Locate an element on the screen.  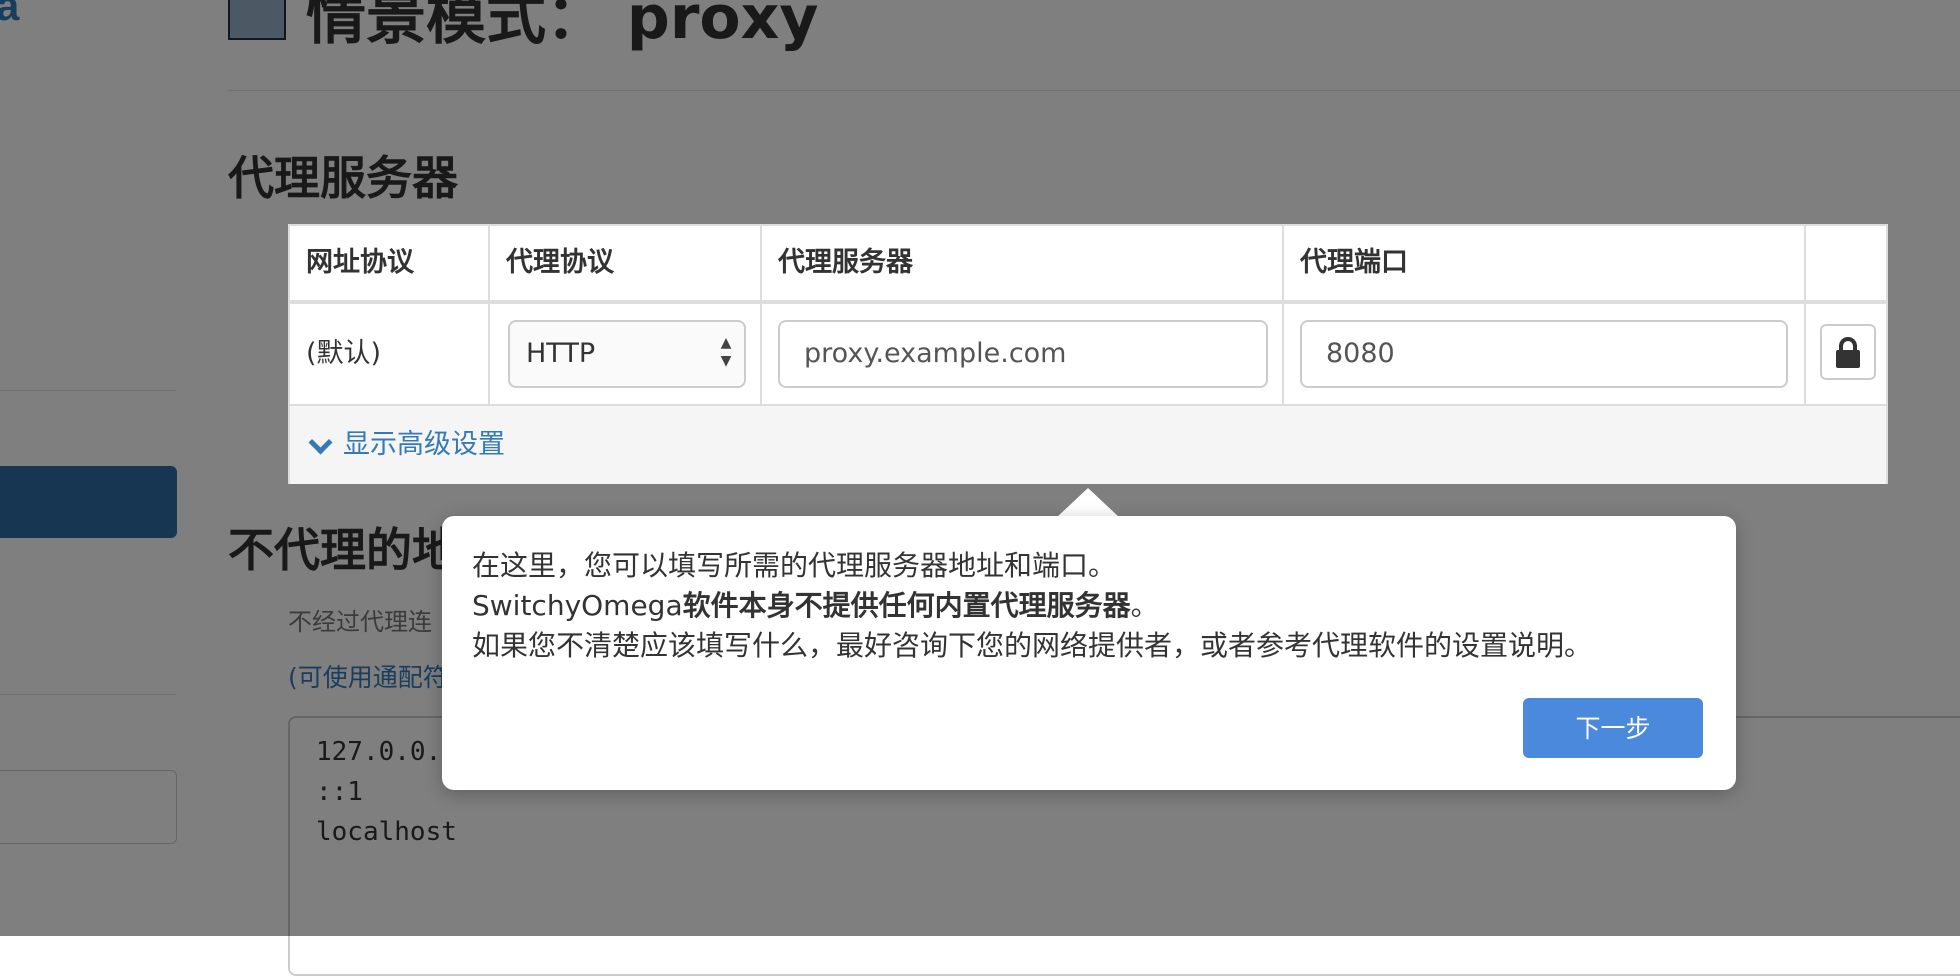
show-advanced-link: 显示高级设置 is located at coordinates (406, 445).